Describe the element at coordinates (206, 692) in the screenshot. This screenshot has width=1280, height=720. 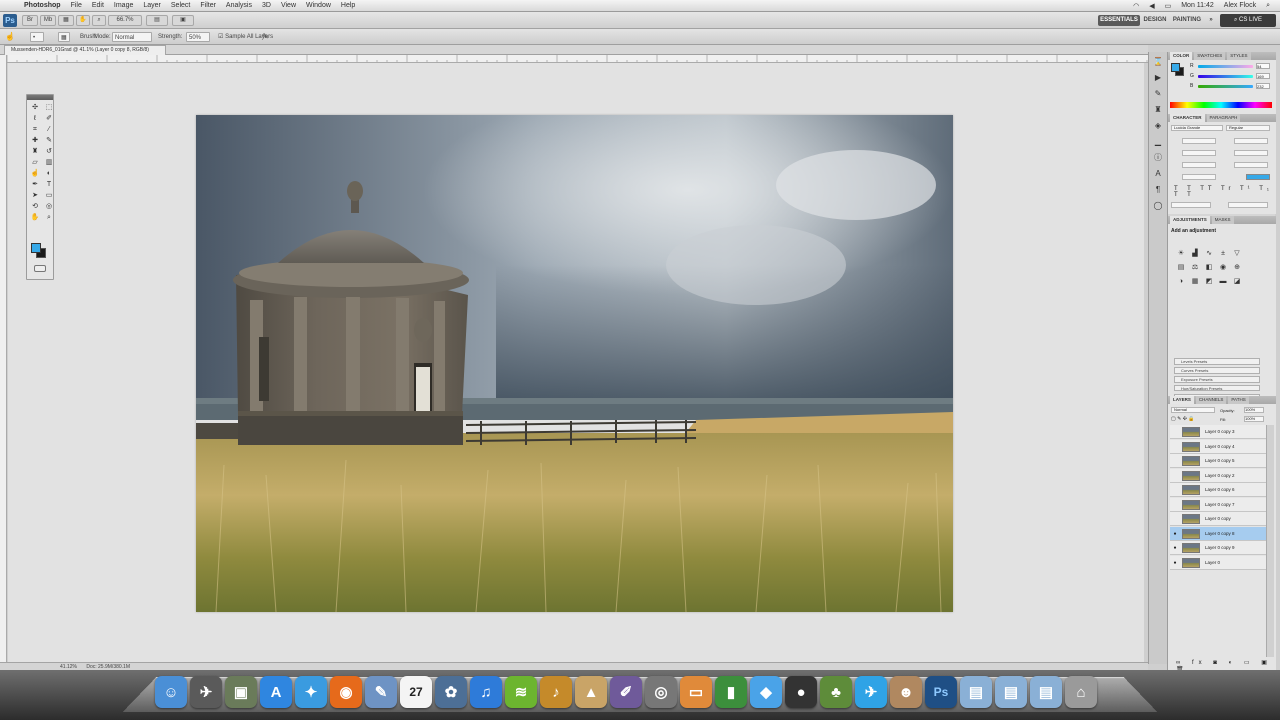
I see `launchpad-icon: ✈` at that location.